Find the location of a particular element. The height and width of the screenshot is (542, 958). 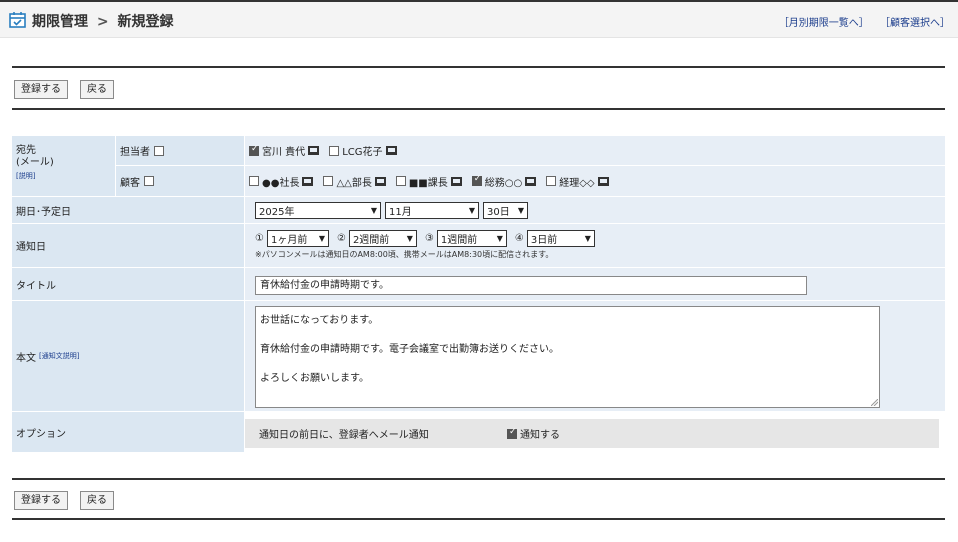

notify-value: 1週間前 is located at coordinates (459, 240).